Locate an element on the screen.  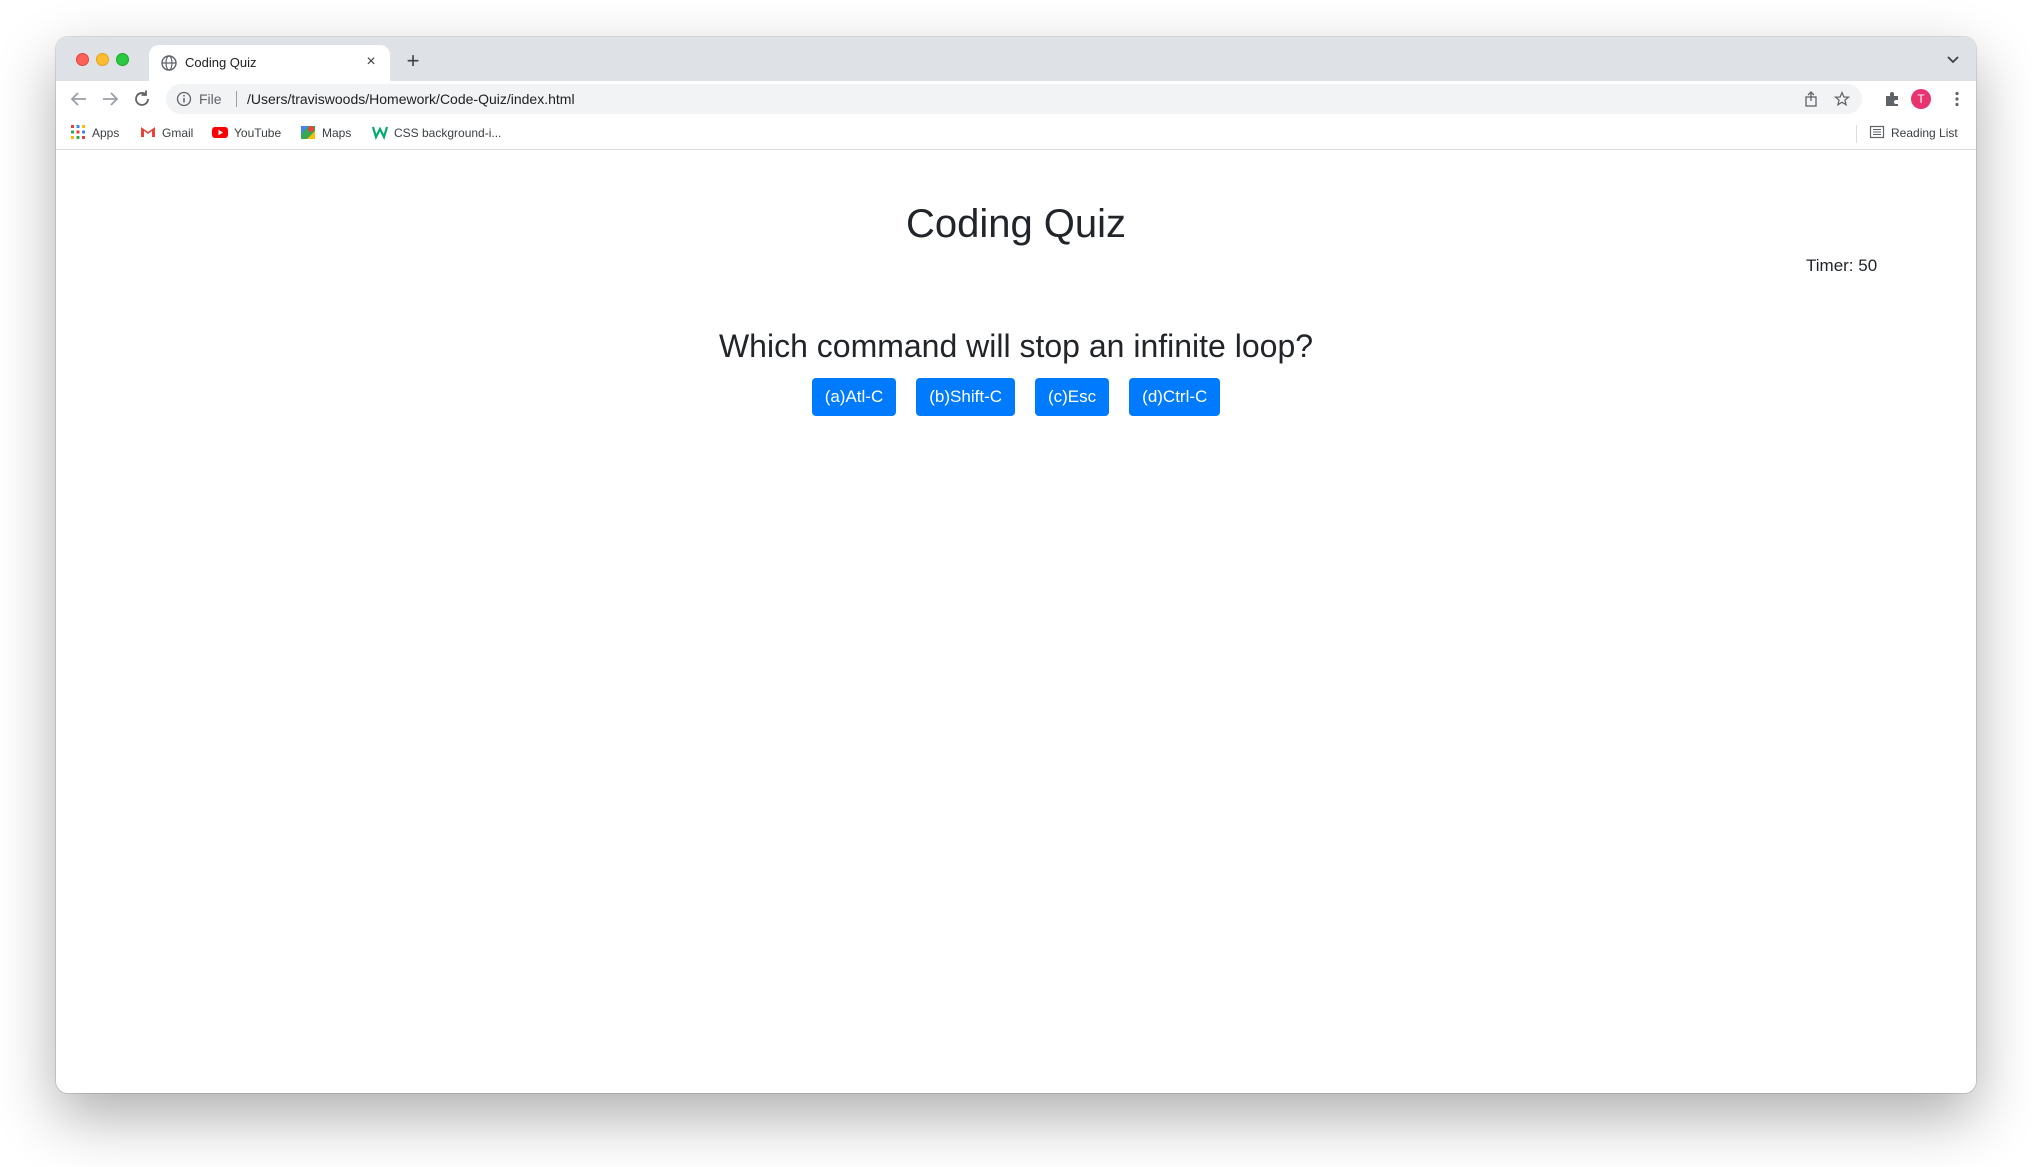
reading-list-button: Reading List is located at coordinates (1913, 133).